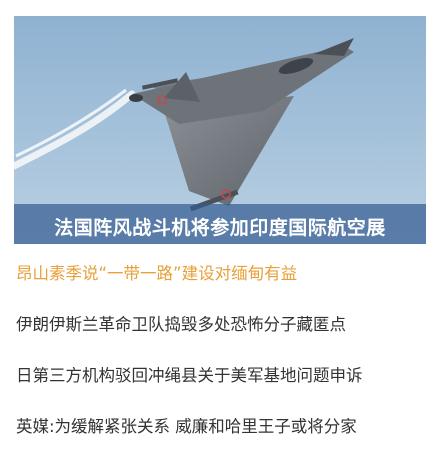 The image size is (440, 456). I want to click on headline-item: 英媒:为缓解紧张关系 威廉和哈里王子或将分家, so click(221, 426).